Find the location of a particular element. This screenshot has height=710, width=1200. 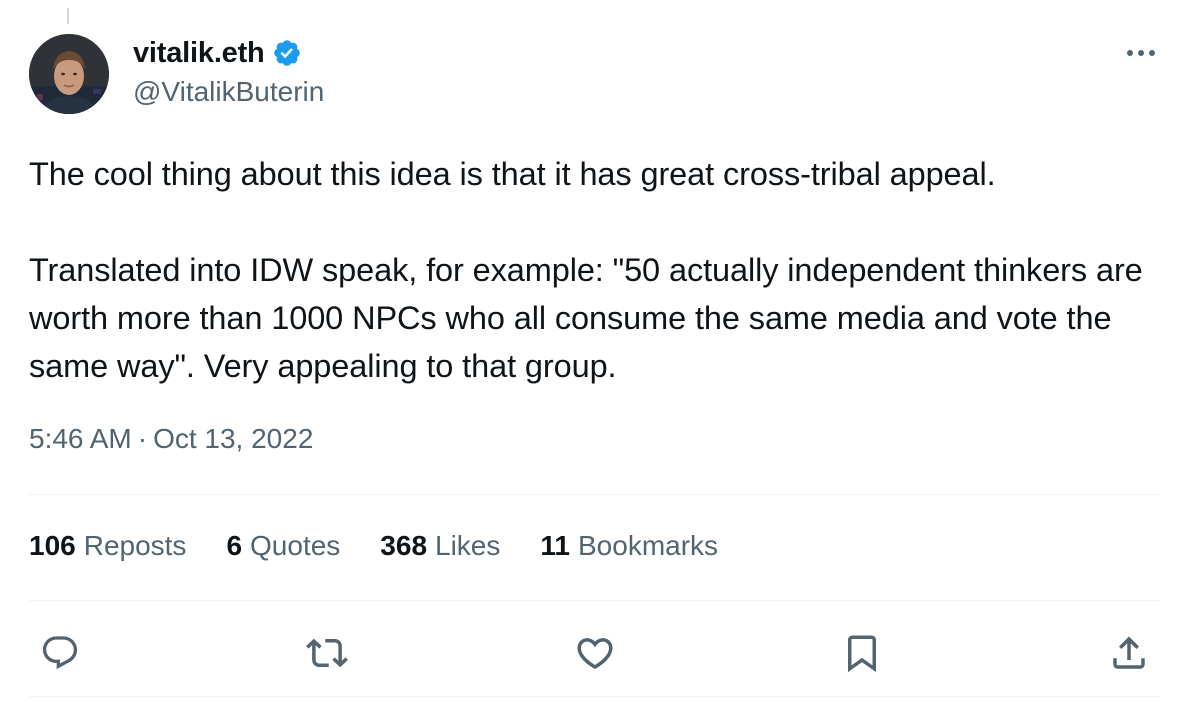

tweet-timestamp: 5:46 AM · Oct 13, 2022 is located at coordinates (171, 439).